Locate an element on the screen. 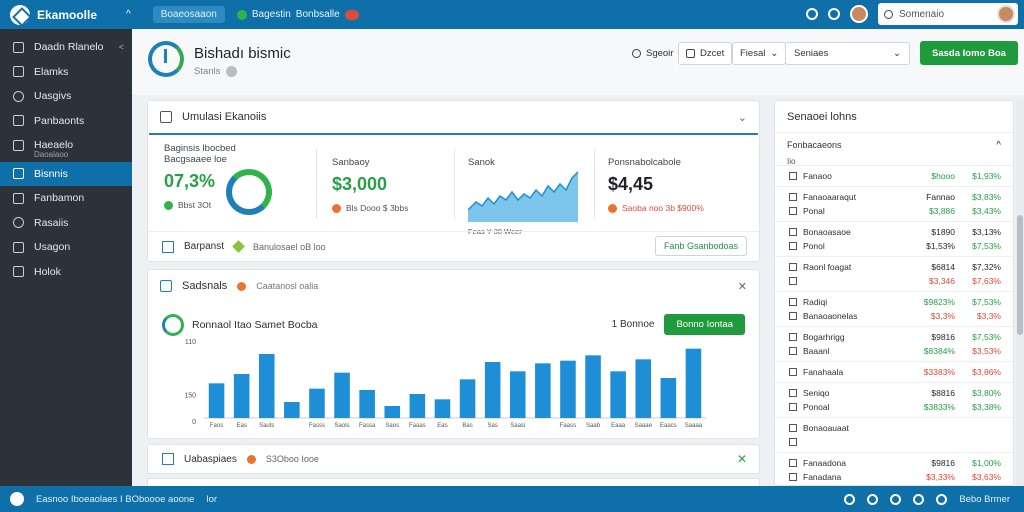 This screenshot has width=1024, height=512. header-search-button: Sgeoir is located at coordinates (652, 53).